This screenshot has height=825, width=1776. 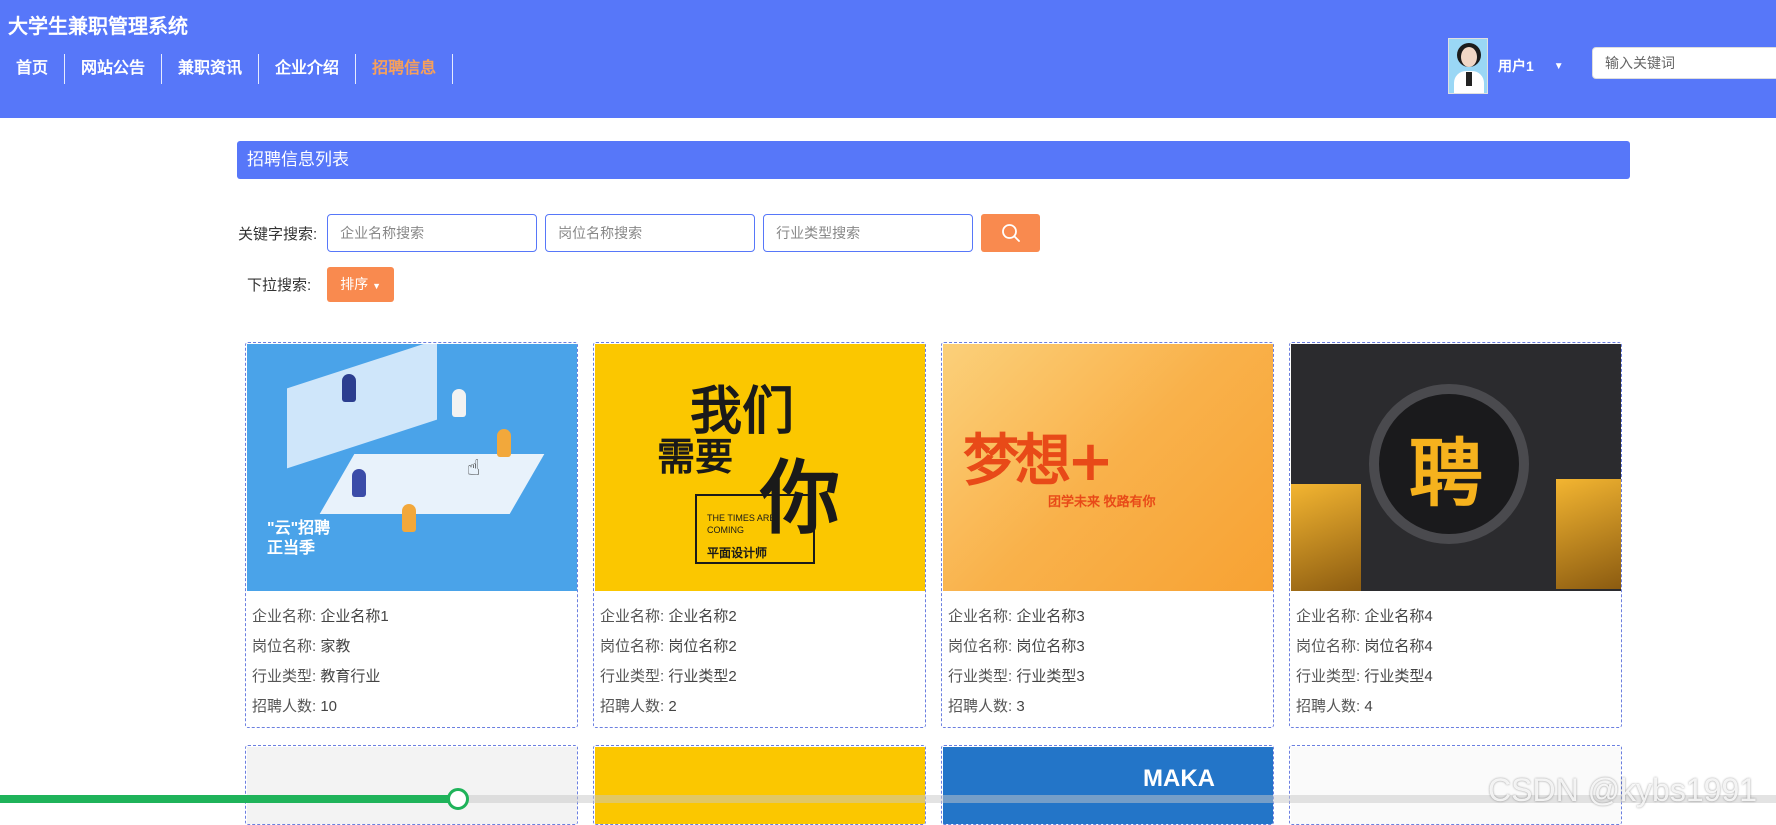 What do you see at coordinates (474, 467) in the screenshot?
I see `hand-cursor-icon: ☝` at bounding box center [474, 467].